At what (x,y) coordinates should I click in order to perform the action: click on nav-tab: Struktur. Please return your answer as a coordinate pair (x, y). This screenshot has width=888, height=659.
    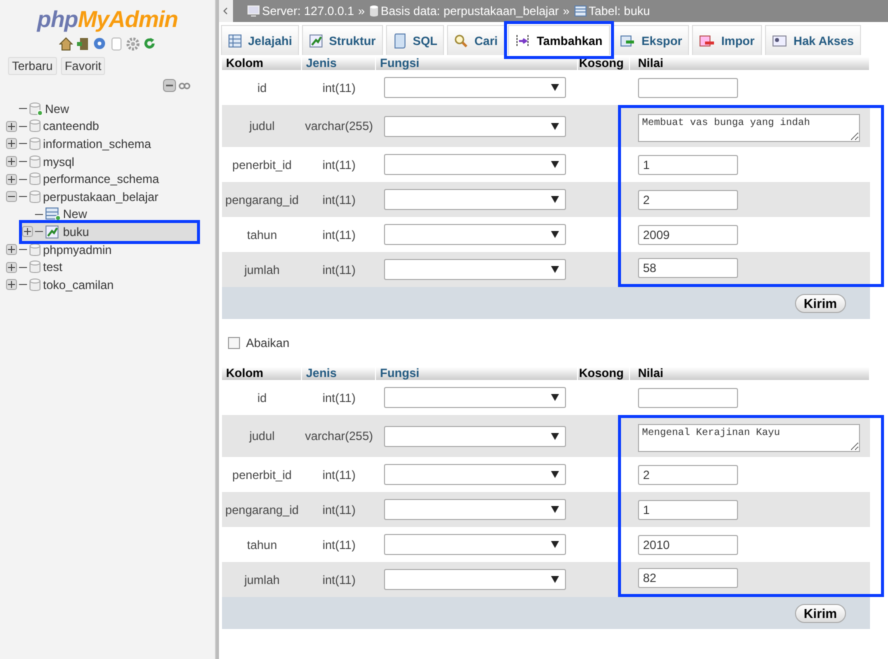
    Looking at the image, I should click on (342, 40).